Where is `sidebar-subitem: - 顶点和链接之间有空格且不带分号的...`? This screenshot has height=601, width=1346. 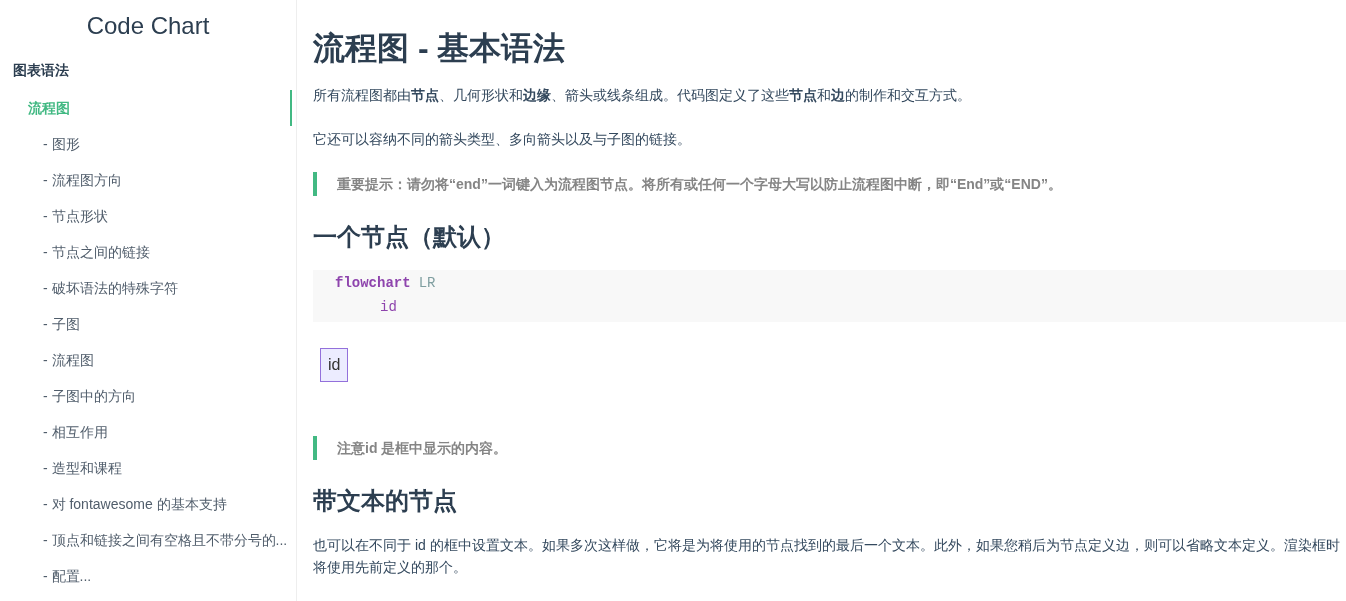
sidebar-subitem: - 顶点和链接之间有空格且不带分号的... is located at coordinates (146, 540).